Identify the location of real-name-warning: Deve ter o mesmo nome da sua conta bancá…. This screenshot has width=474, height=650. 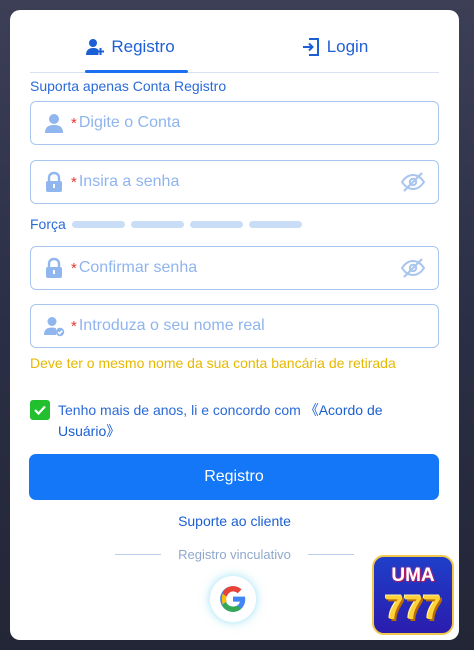
(213, 363).